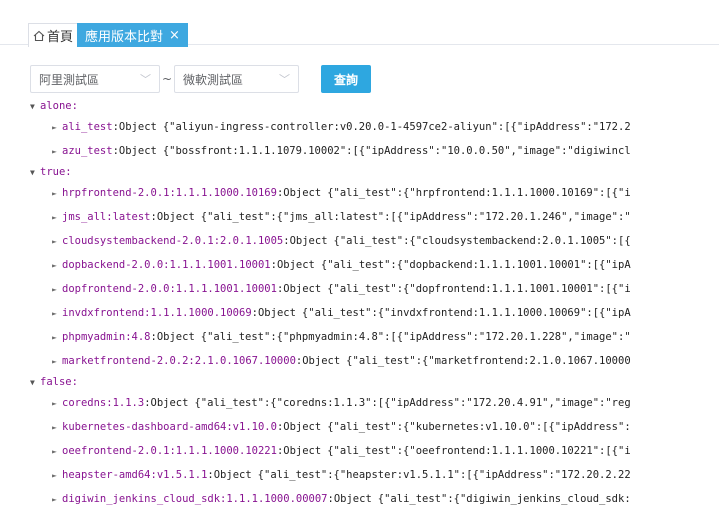 Image resolution: width=719 pixels, height=531 pixels. What do you see at coordinates (60, 37) in the screenshot?
I see `tab-home-label: 首頁` at bounding box center [60, 37].